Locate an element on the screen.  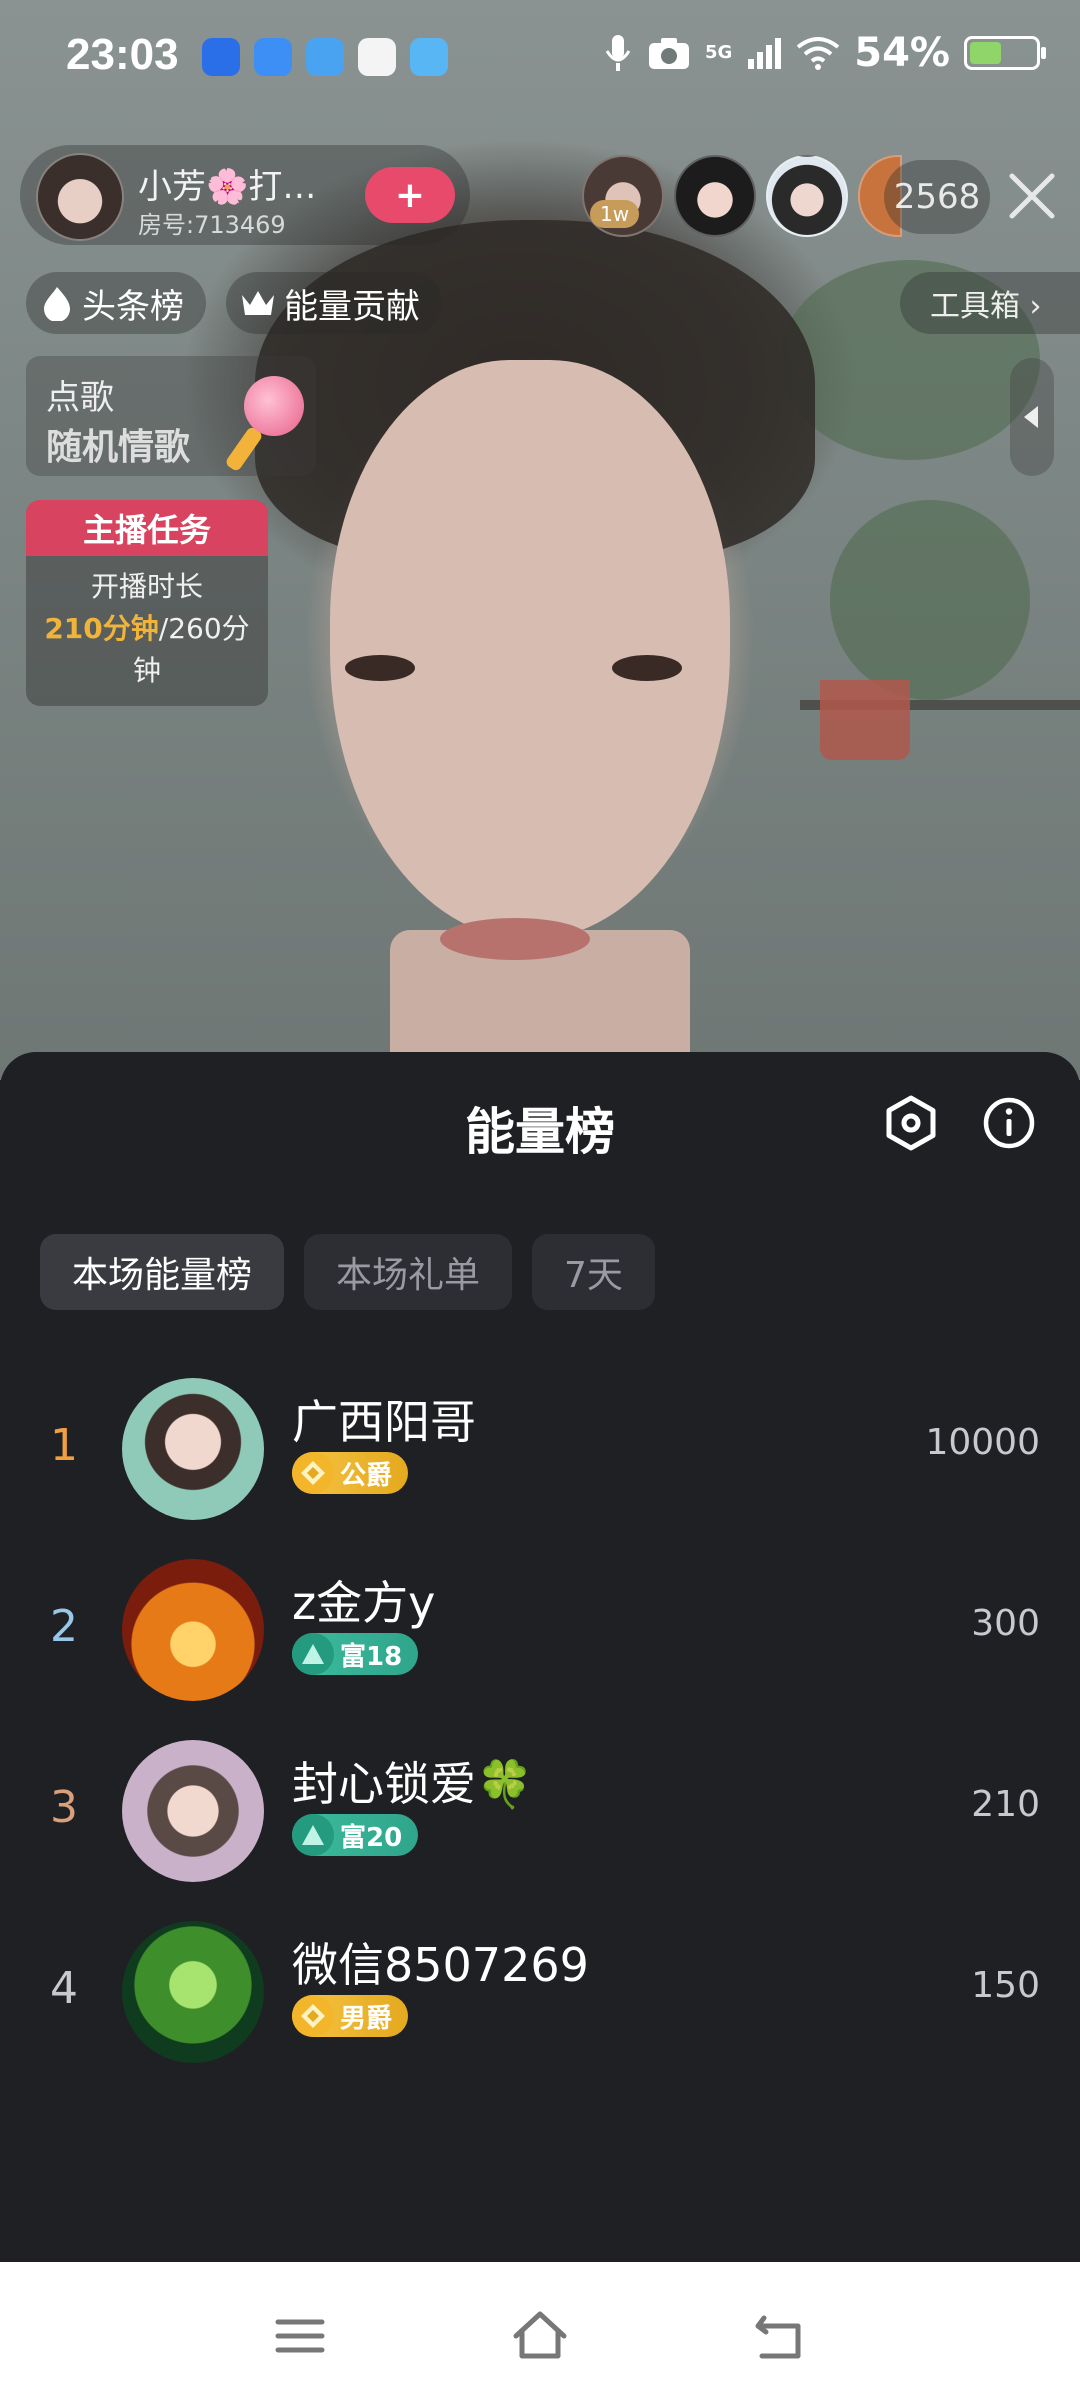
maps-icon is located at coordinates (377, 57).